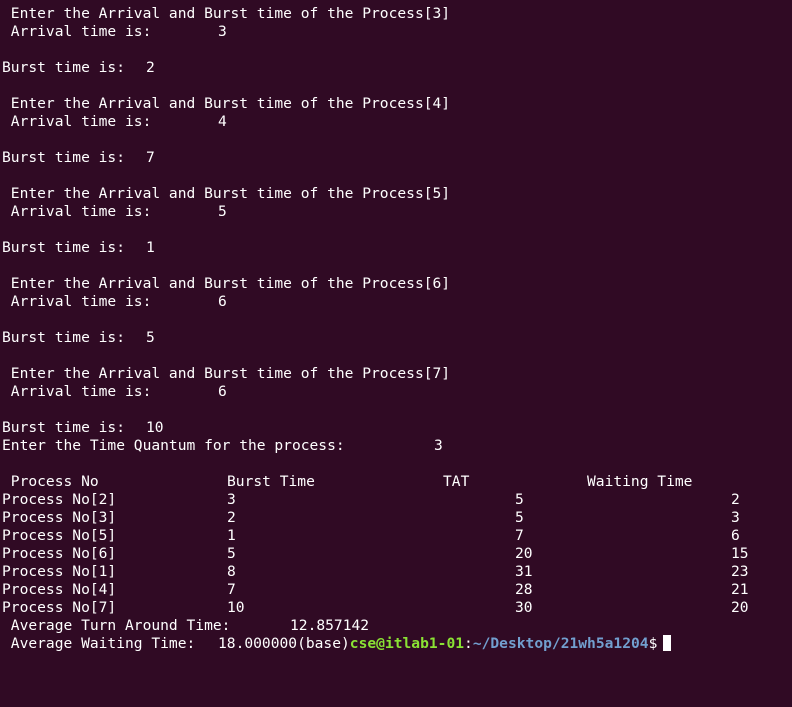 Image resolution: width=792 pixels, height=707 pixels. What do you see at coordinates (236, 607) in the screenshot?
I see `burst-cell: 10` at bounding box center [236, 607].